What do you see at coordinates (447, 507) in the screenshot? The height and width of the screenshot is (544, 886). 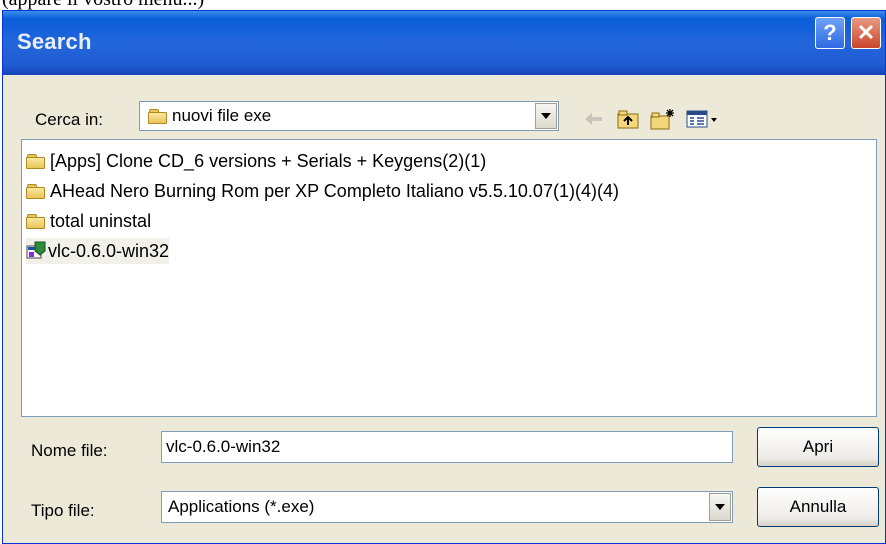 I see `filetype-dropdown: Applications (*.exe)` at bounding box center [447, 507].